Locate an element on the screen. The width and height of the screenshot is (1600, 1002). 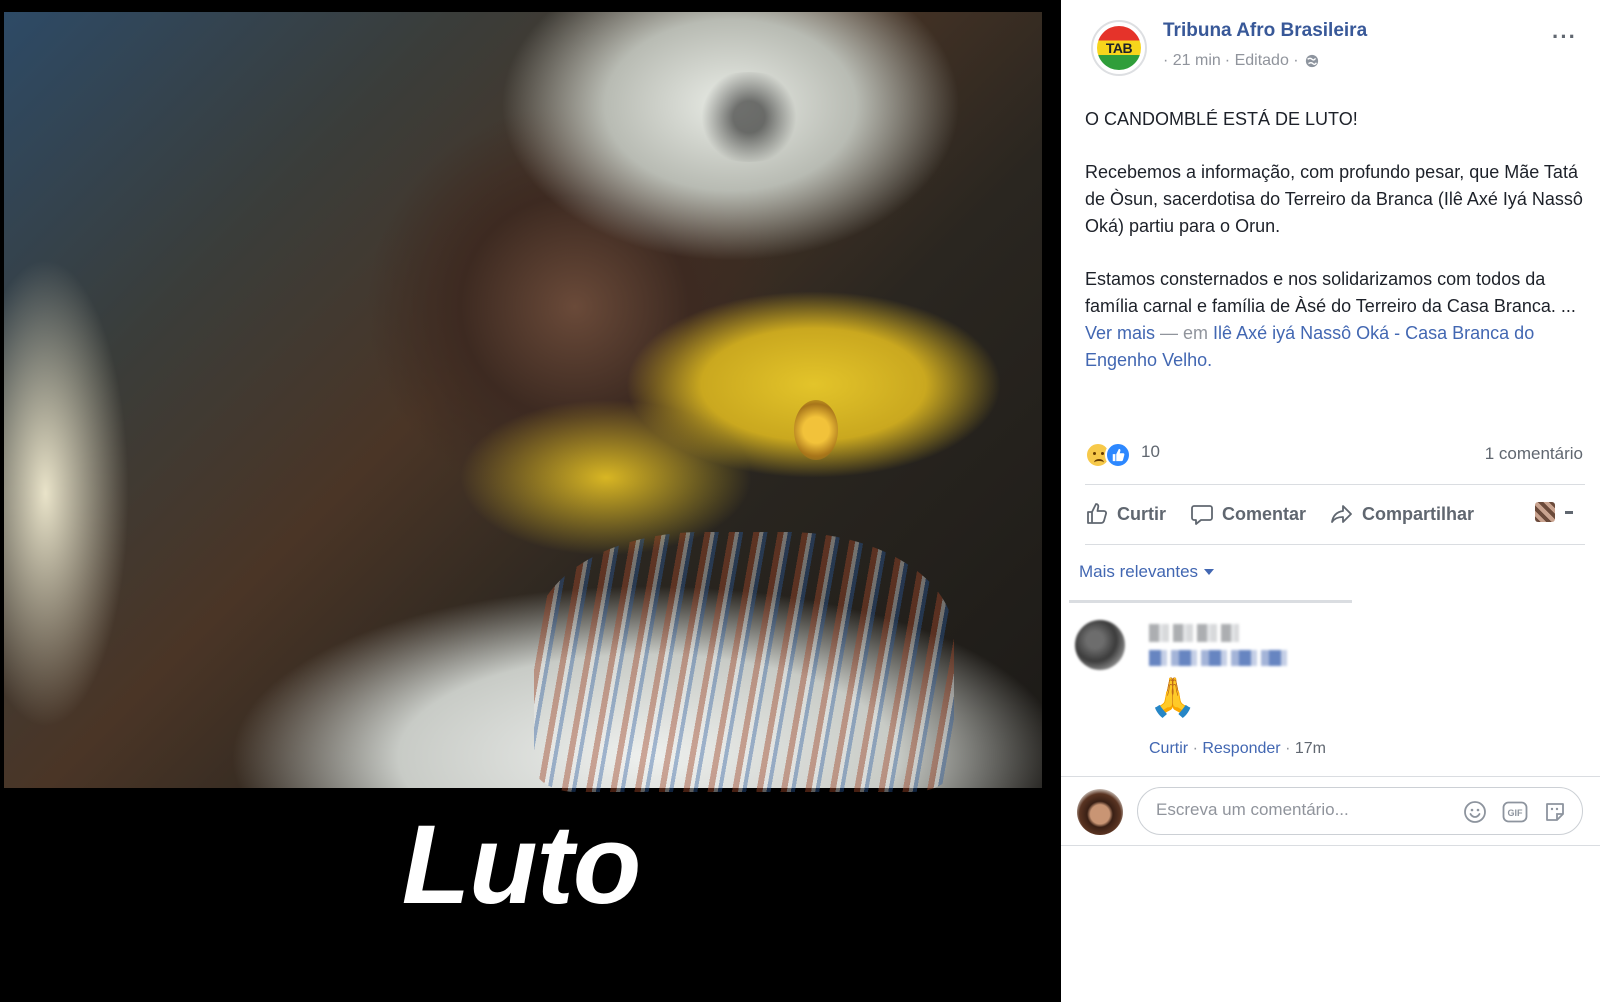
comment-emoji: 🙏 is located at coordinates (1173, 698).